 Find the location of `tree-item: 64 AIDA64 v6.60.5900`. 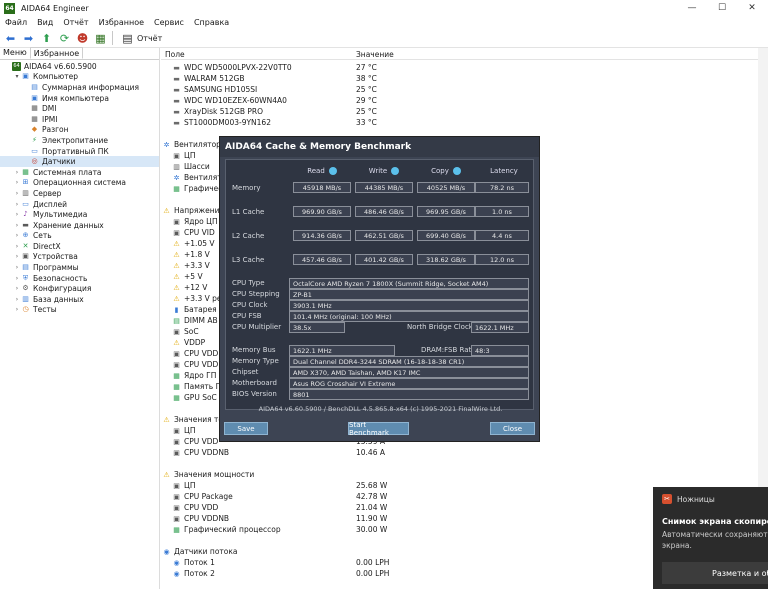

tree-item: 64 AIDA64 v6.60.5900 is located at coordinates (79, 66).